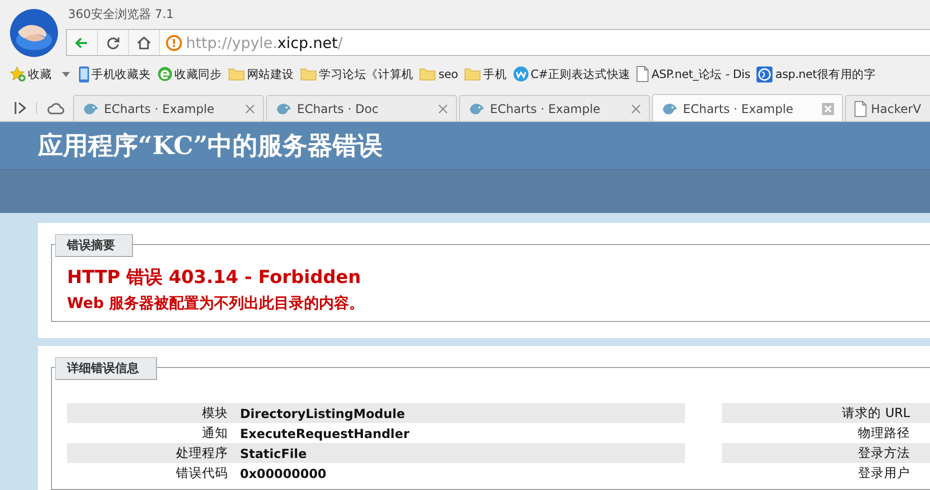 The image size is (930, 490). What do you see at coordinates (700, 74) in the screenshot?
I see `bookmark-link: ASP.net_论坛 - Dis` at bounding box center [700, 74].